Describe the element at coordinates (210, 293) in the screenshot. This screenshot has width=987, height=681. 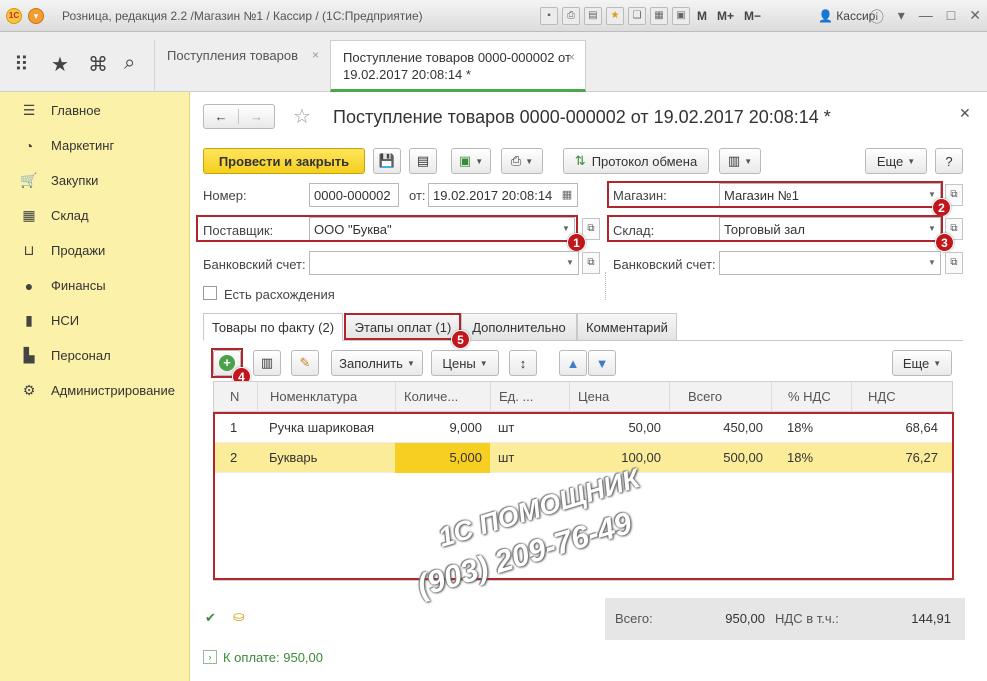
I see `discrepancy-checkbox` at that location.